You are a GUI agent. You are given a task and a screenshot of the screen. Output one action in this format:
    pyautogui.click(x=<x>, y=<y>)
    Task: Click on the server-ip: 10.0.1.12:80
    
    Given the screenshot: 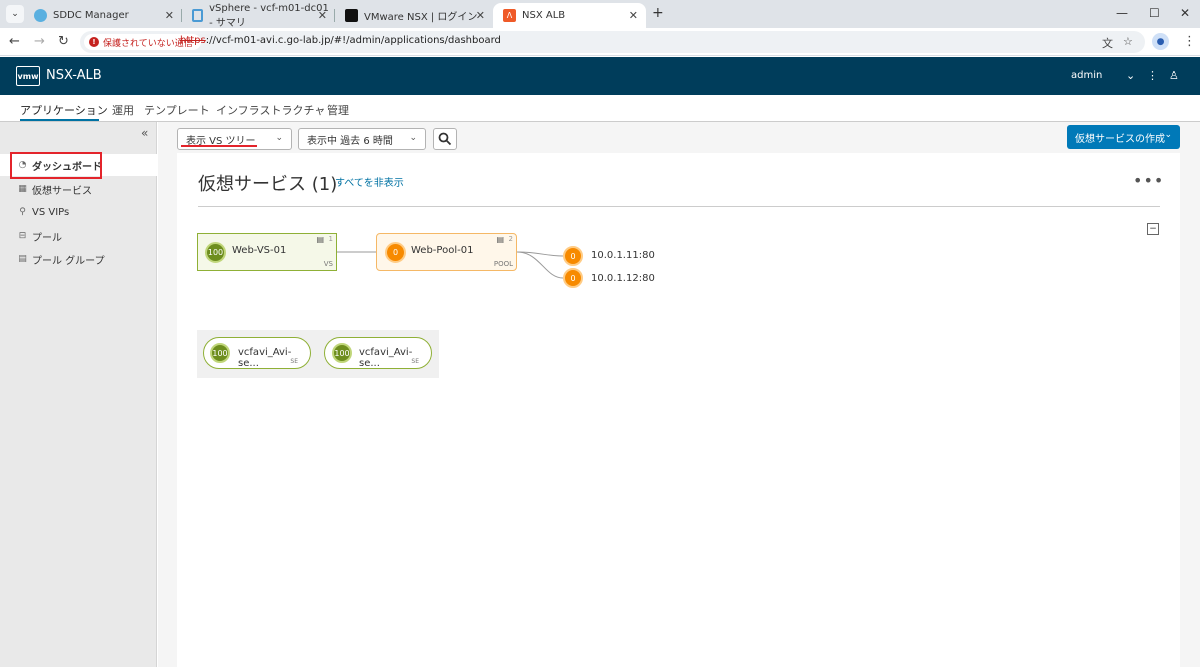 What is the action you would take?
    pyautogui.click(x=623, y=278)
    